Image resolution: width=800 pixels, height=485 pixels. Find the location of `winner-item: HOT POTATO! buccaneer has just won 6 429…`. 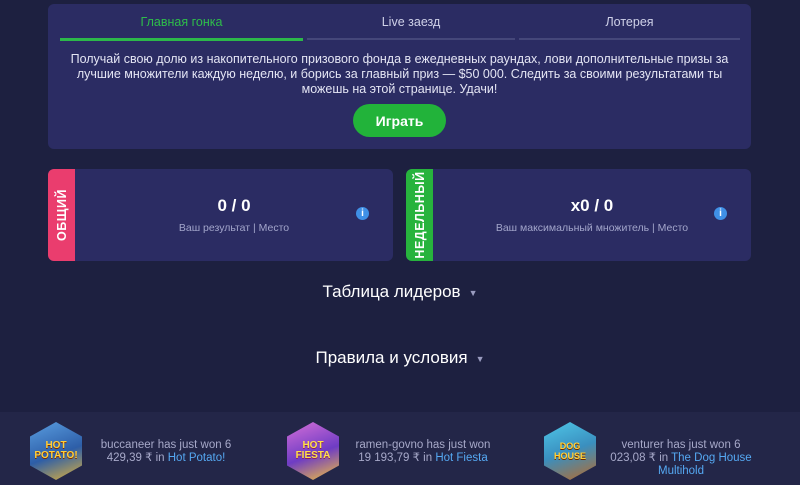

winner-item: HOT POTATO! buccaneer has just won 6 429… is located at coordinates (155, 452).